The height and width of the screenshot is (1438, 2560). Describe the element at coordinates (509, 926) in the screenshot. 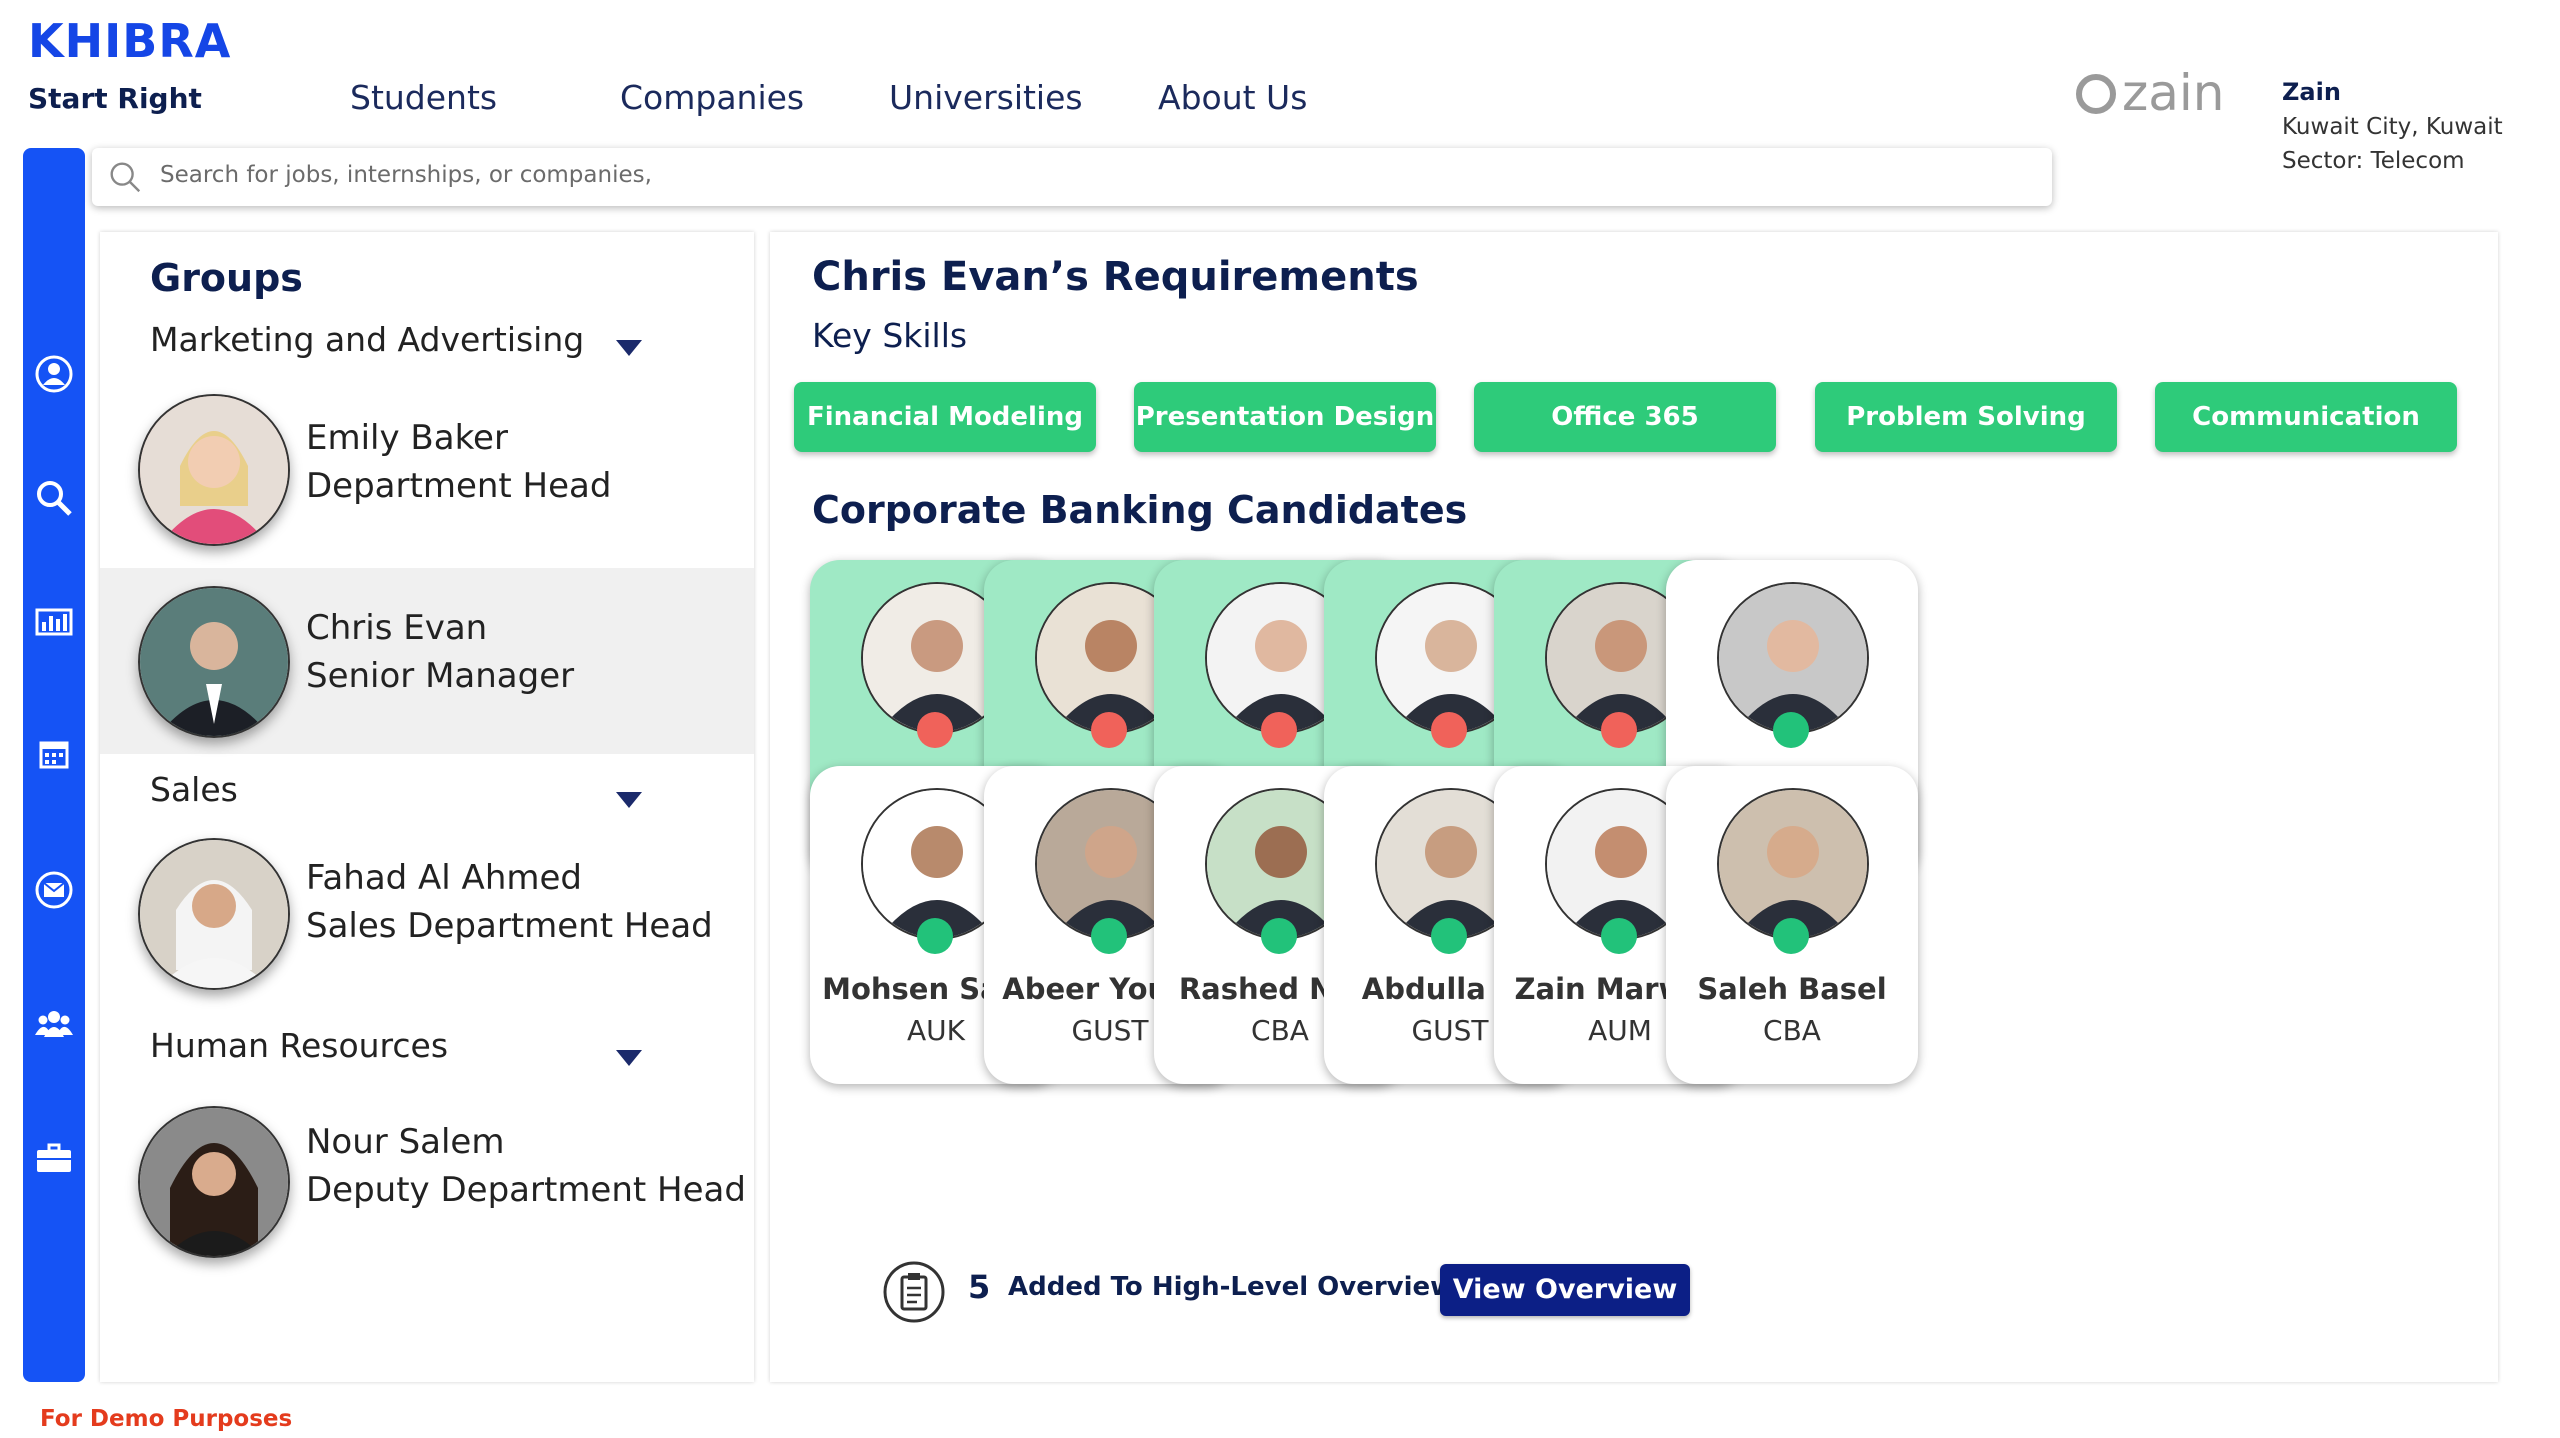

I see `member-role: Sales Department Head` at that location.